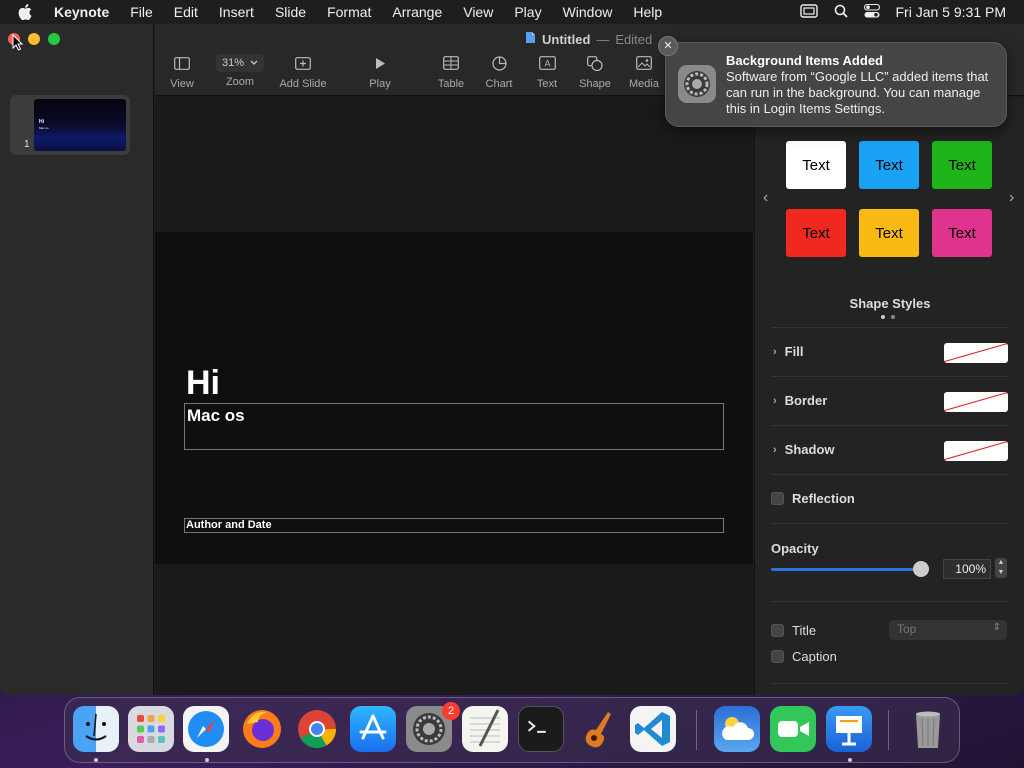 The image size is (1024, 768). What do you see at coordinates (186, 12) in the screenshot?
I see `menu-edit: Edit` at bounding box center [186, 12].